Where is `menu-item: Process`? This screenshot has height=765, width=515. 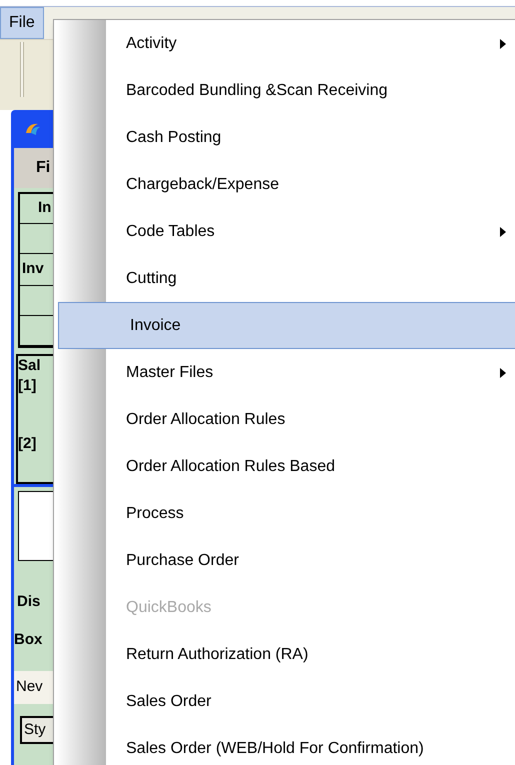
menu-item: Process is located at coordinates (284, 513).